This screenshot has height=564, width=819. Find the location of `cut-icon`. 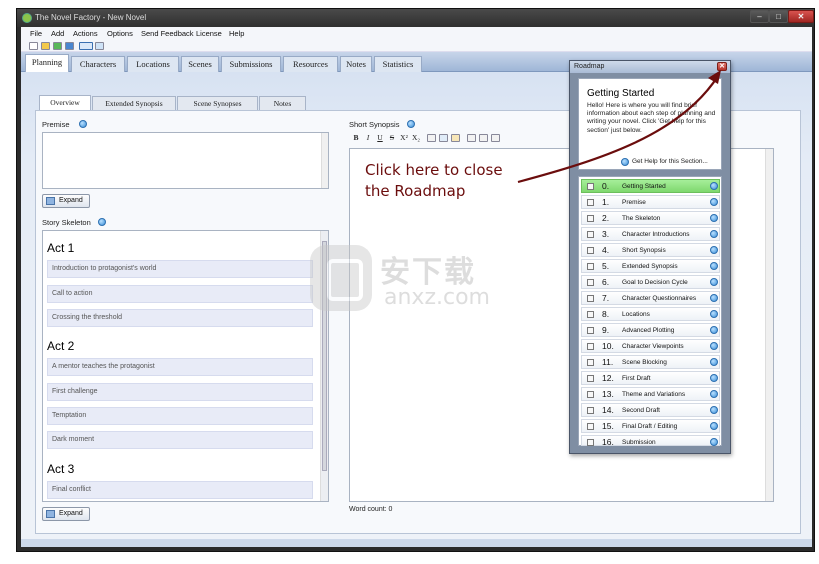

cut-icon is located at coordinates (483, 138).